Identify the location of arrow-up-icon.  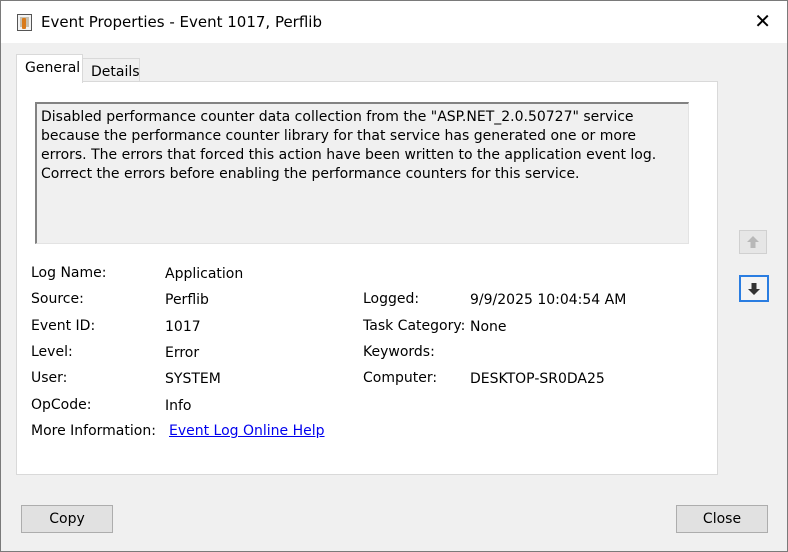
(753, 242).